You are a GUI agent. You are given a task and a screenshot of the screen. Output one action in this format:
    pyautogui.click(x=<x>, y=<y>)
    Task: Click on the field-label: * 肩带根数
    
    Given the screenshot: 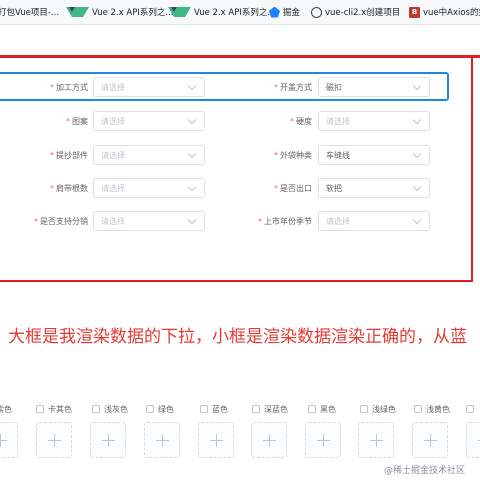 What is the action you would take?
    pyautogui.click(x=69, y=188)
    